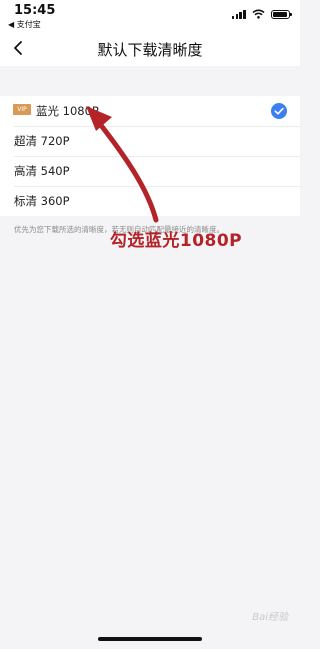 This screenshot has width=320, height=649. I want to click on back-to-app-link: ◀ 支付宝, so click(24, 24).